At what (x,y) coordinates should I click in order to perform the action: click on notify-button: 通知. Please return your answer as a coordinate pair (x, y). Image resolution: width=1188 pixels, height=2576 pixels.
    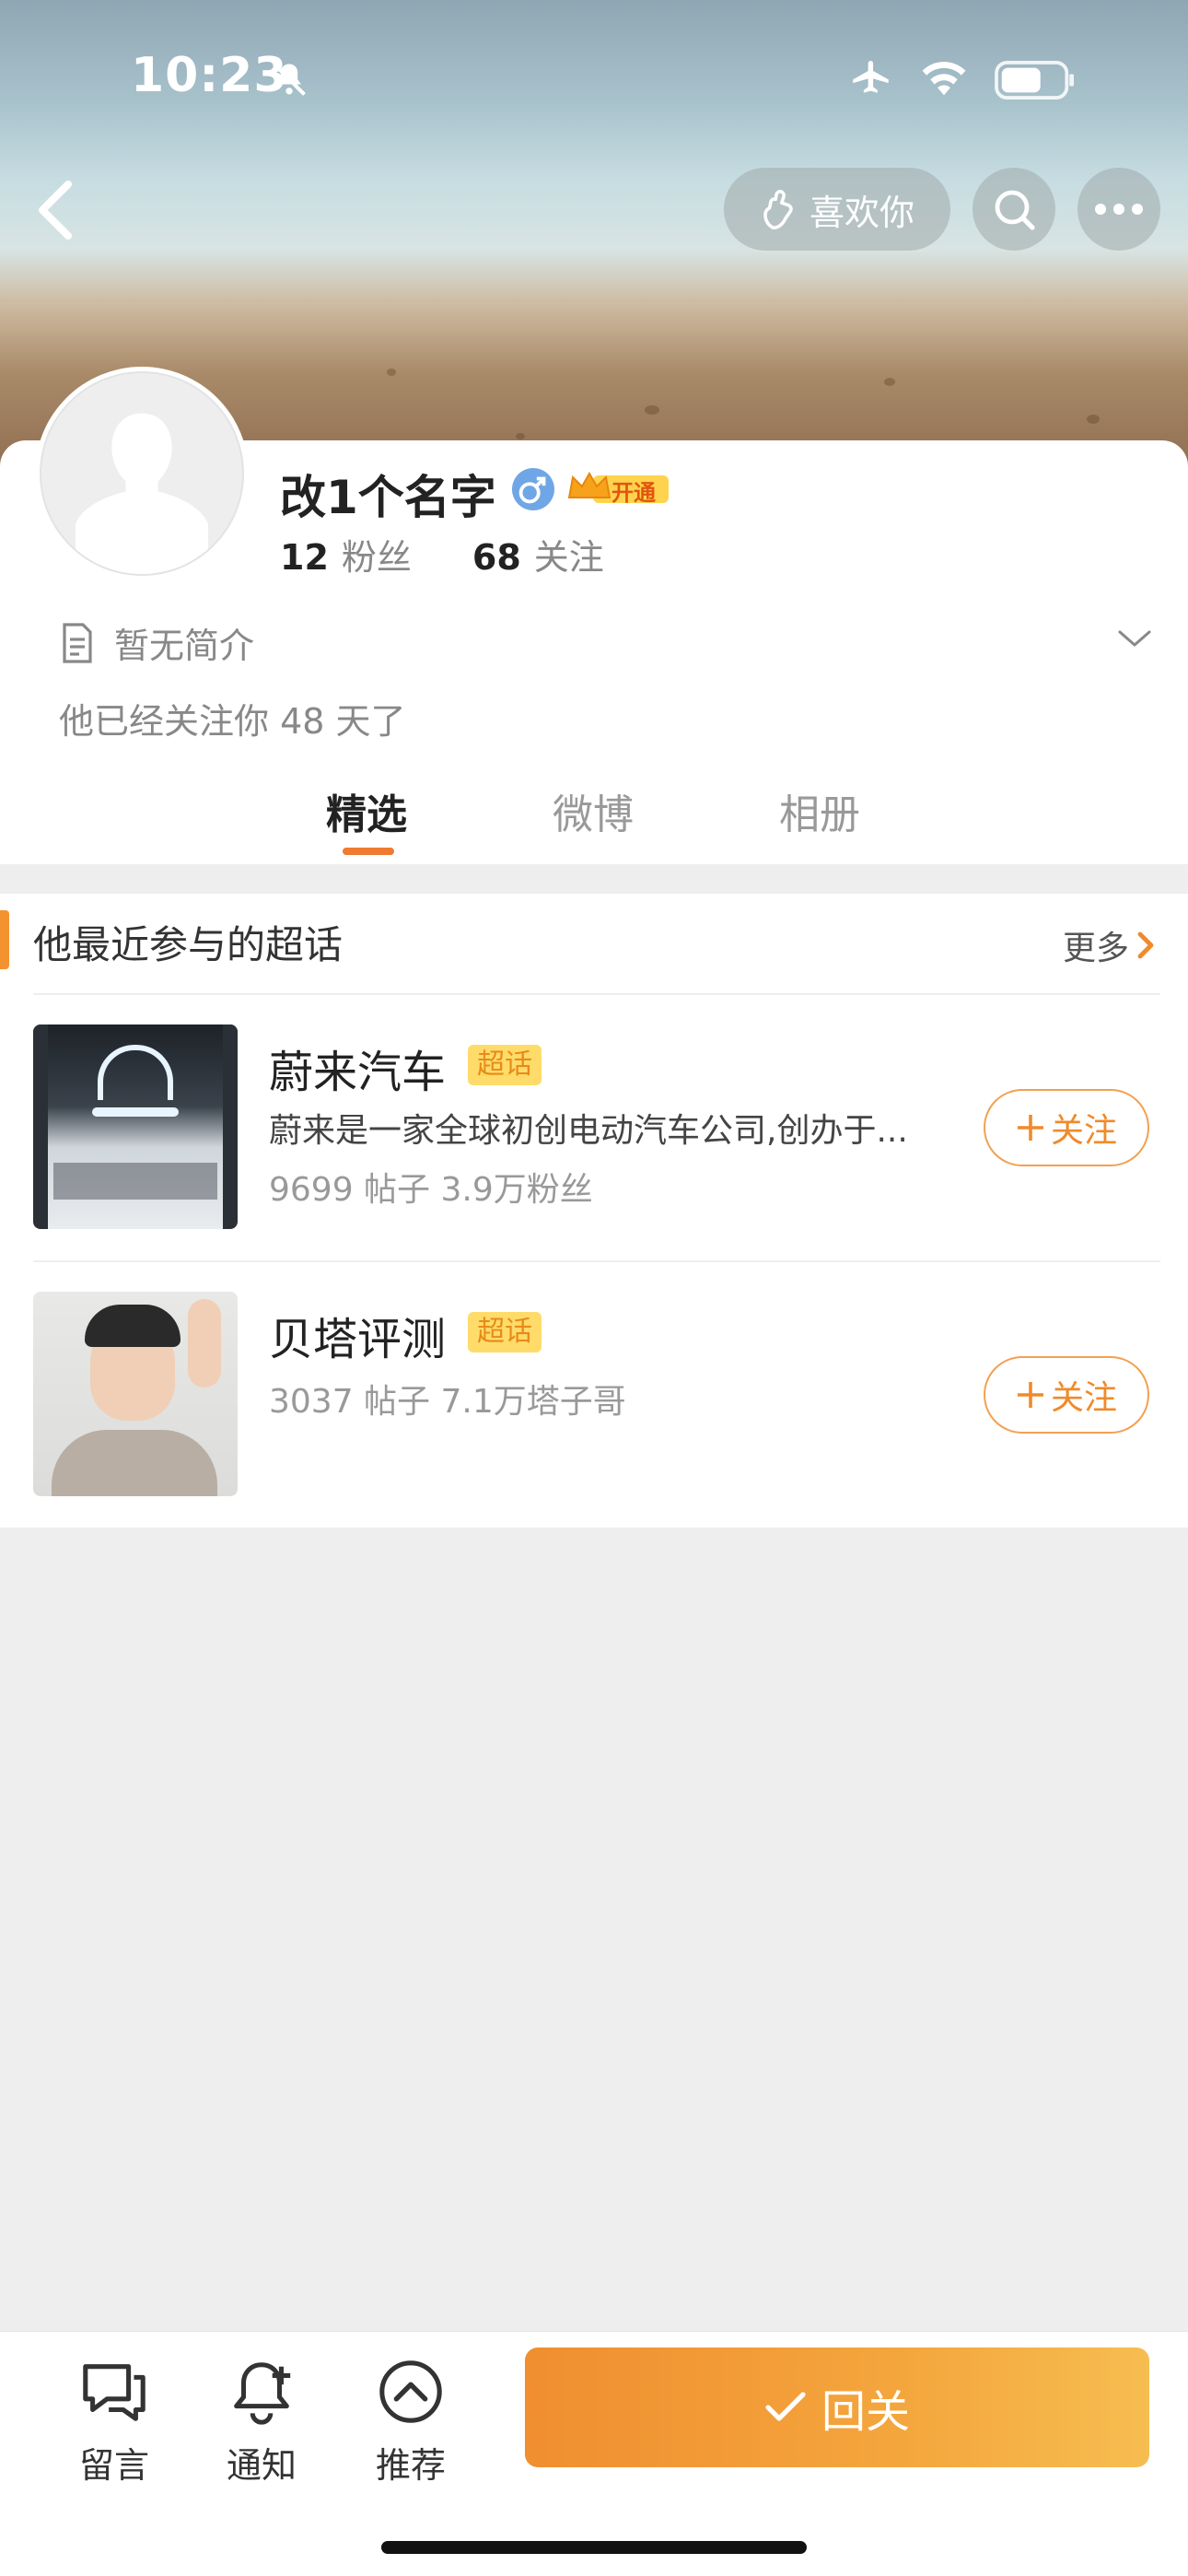
    Looking at the image, I should click on (261, 2422).